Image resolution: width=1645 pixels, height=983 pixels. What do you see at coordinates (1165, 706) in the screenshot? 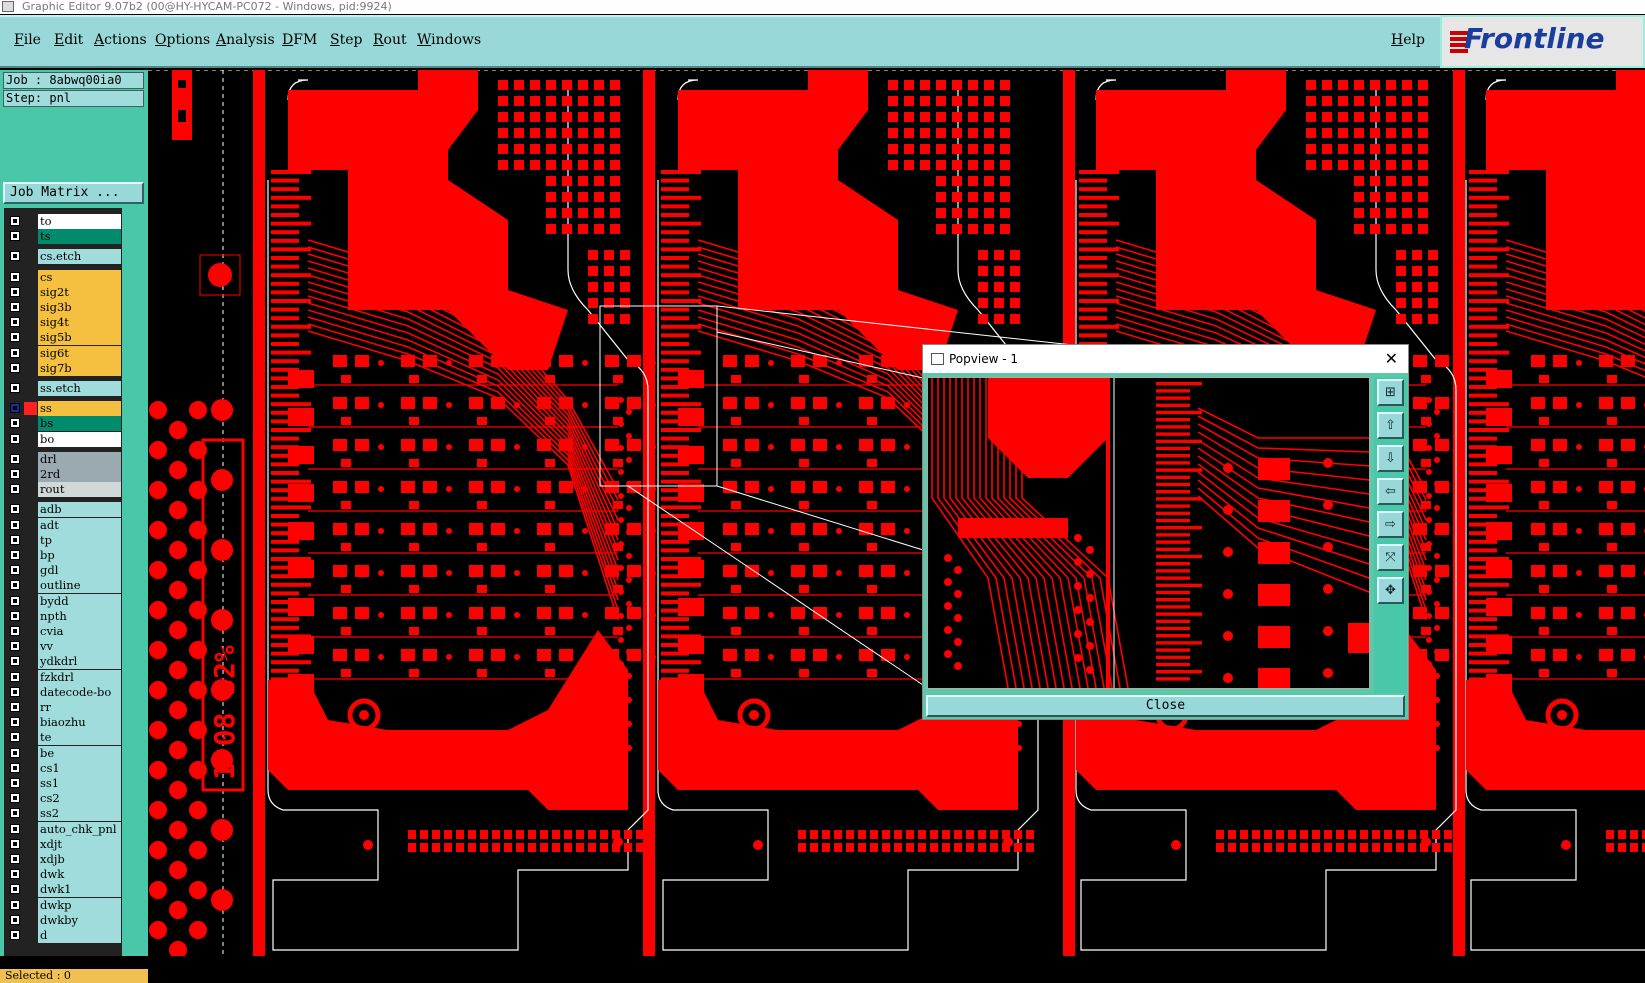
I see `popview-close-button: Close` at bounding box center [1165, 706].